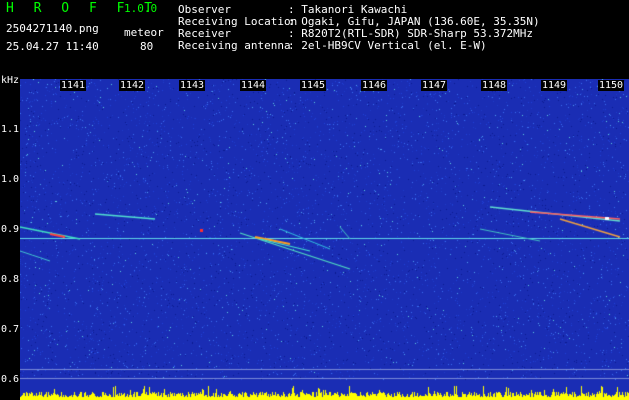 The height and width of the screenshot is (400, 629). What do you see at coordinates (147, 46) in the screenshot?
I see `meteor-count: 80` at bounding box center [147, 46].